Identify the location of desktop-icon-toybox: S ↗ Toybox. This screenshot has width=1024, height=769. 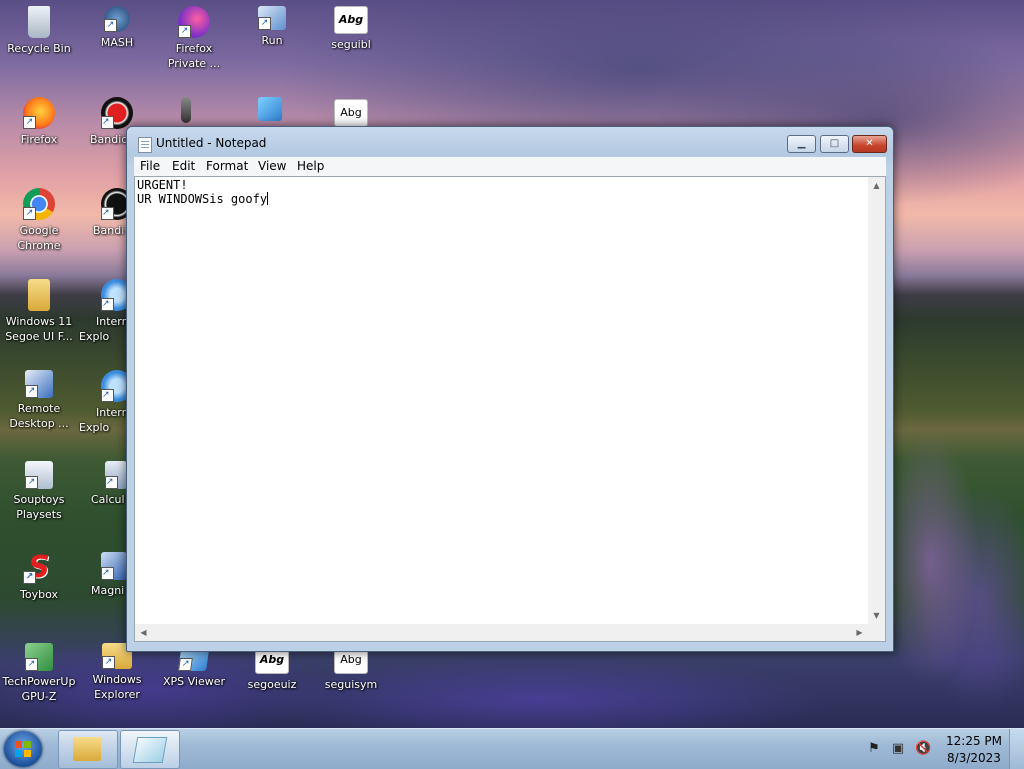
(39, 577).